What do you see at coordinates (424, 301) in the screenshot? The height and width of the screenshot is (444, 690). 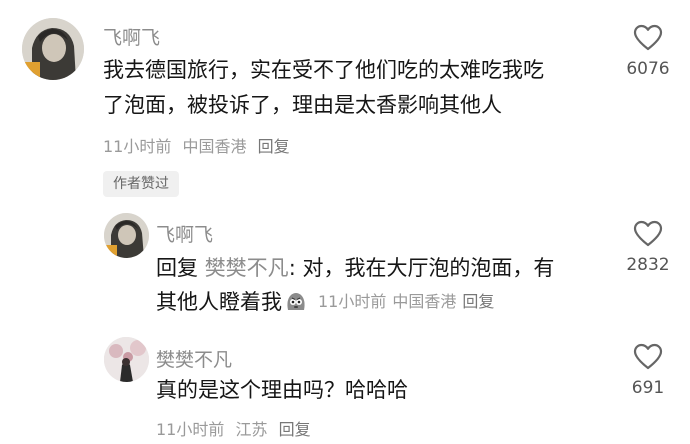 I see `reply-1-location: 中国香港` at bounding box center [424, 301].